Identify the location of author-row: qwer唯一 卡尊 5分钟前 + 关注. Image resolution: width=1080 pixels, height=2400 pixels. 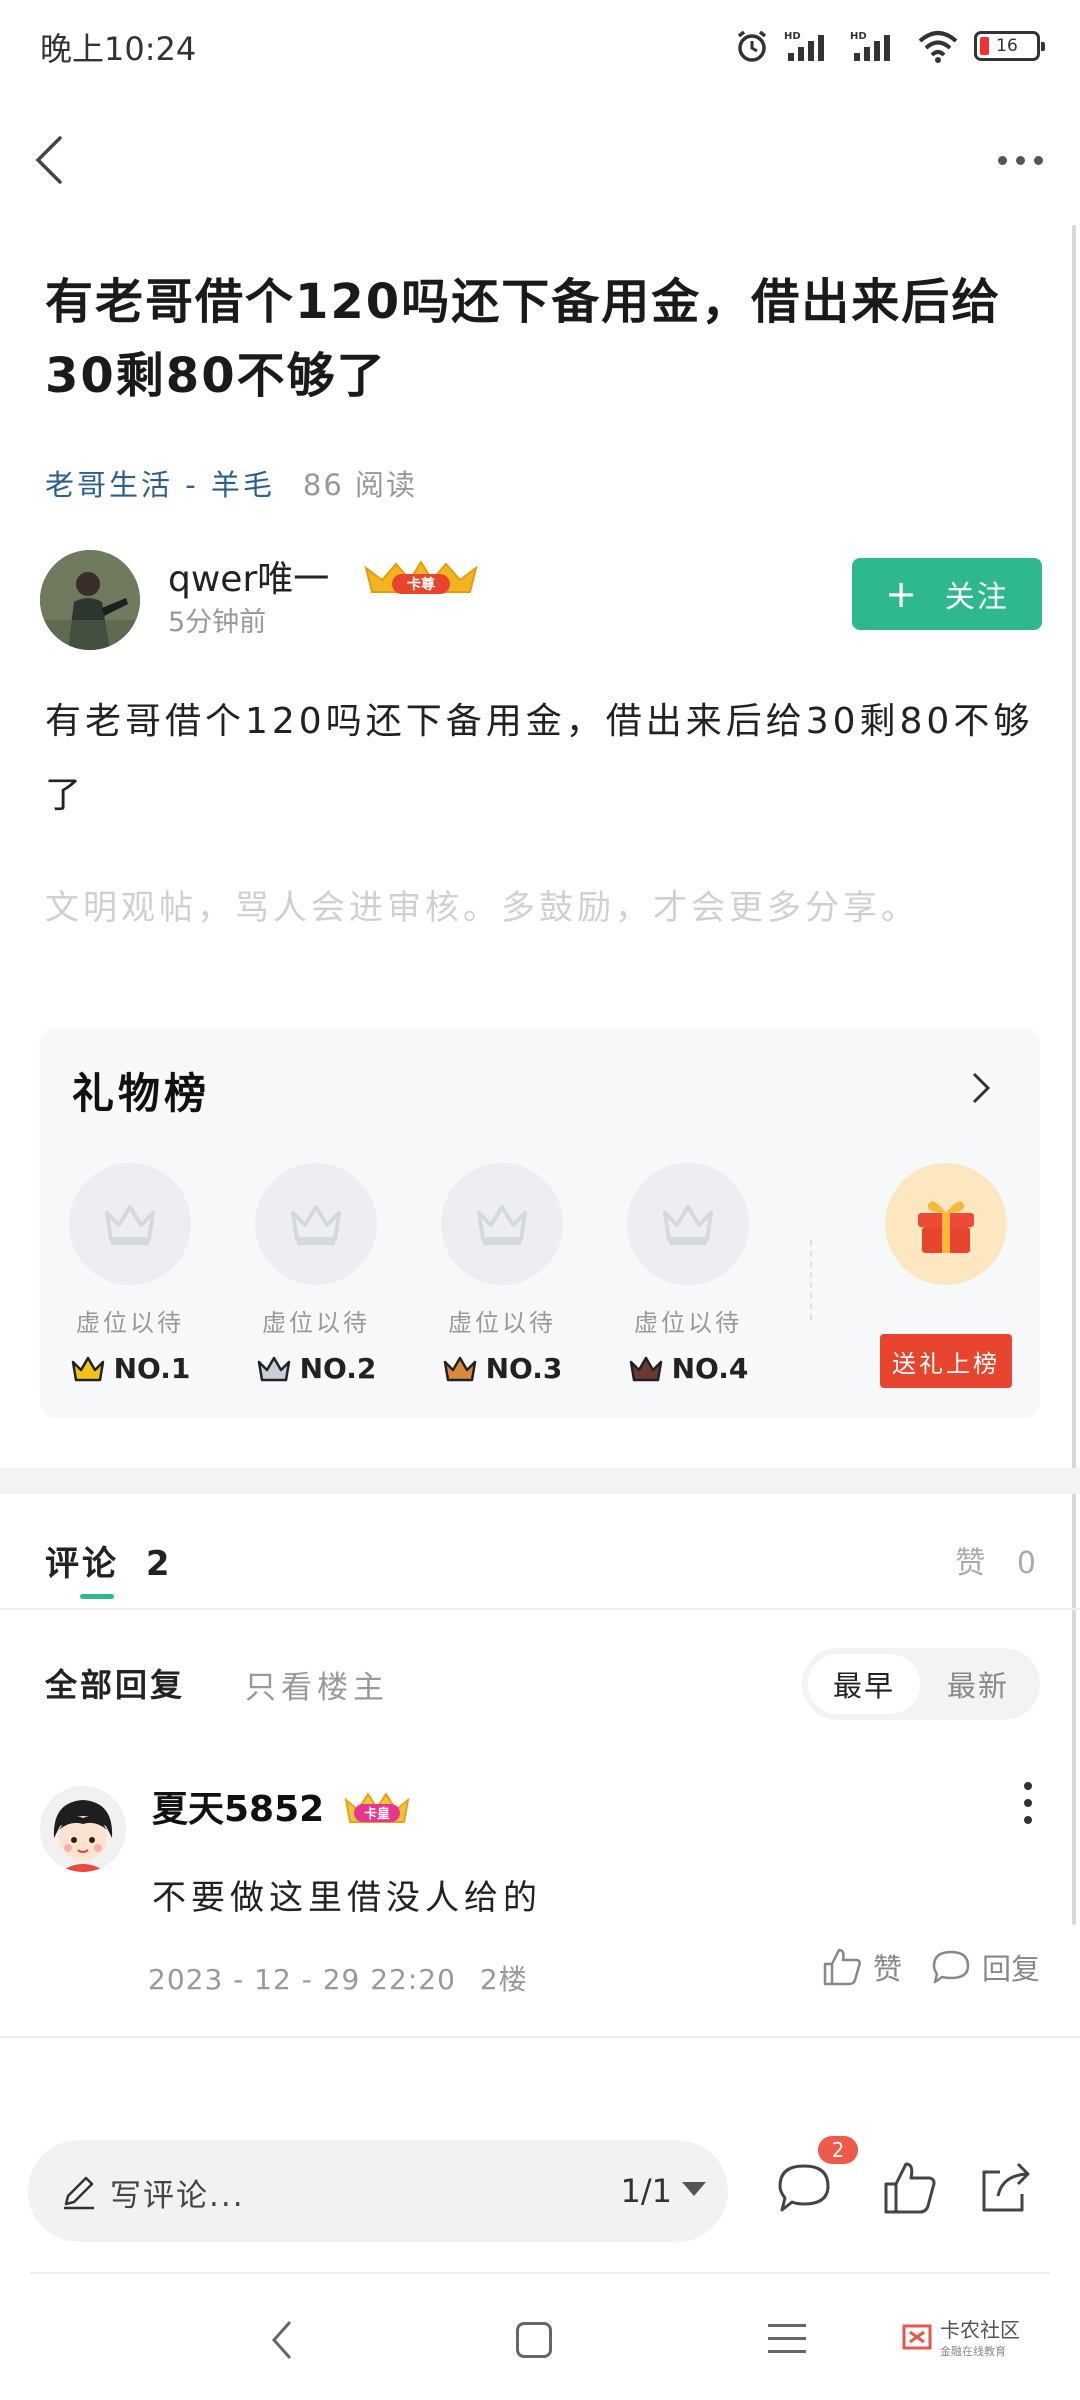
(541, 600).